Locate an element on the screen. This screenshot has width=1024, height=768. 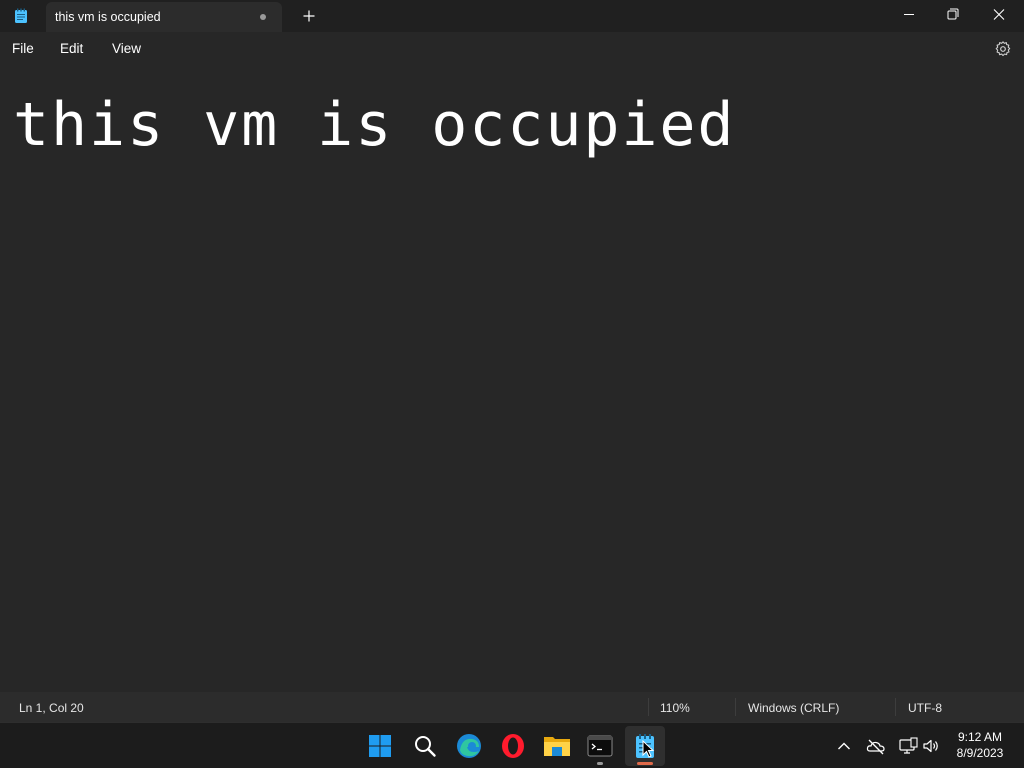
clock-time: 9:12 AM is located at coordinates (980, 737).